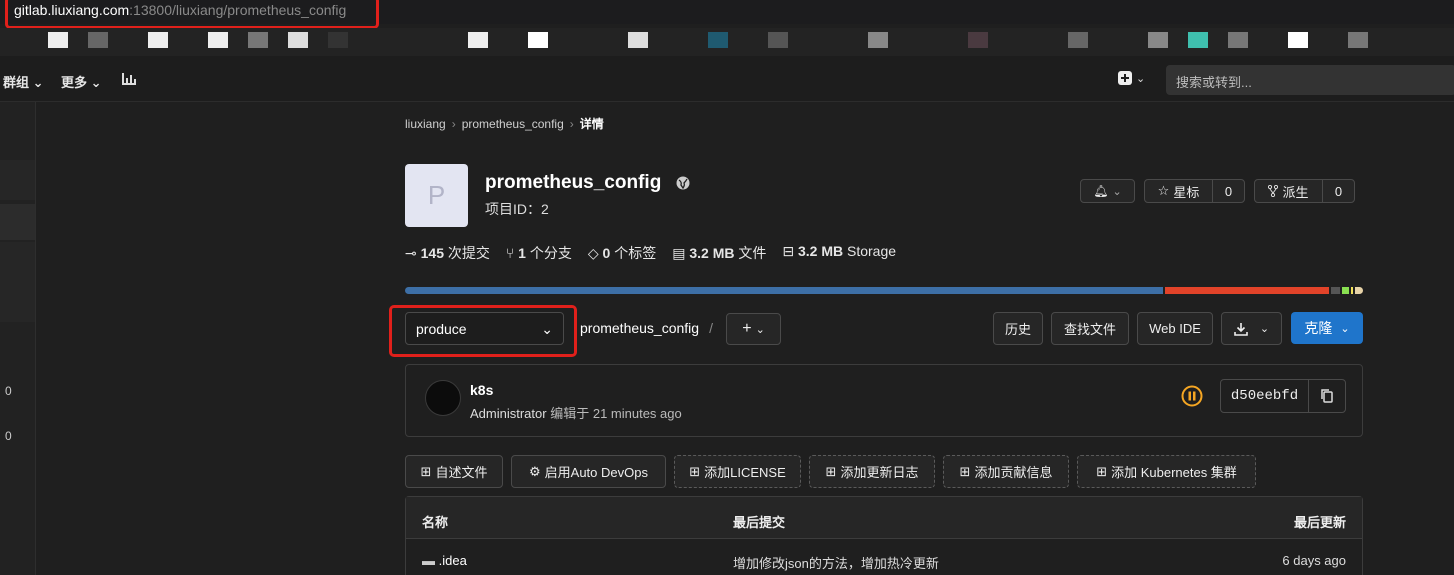 Image resolution: width=1454 pixels, height=575 pixels. I want to click on star-count: 0, so click(1228, 191).